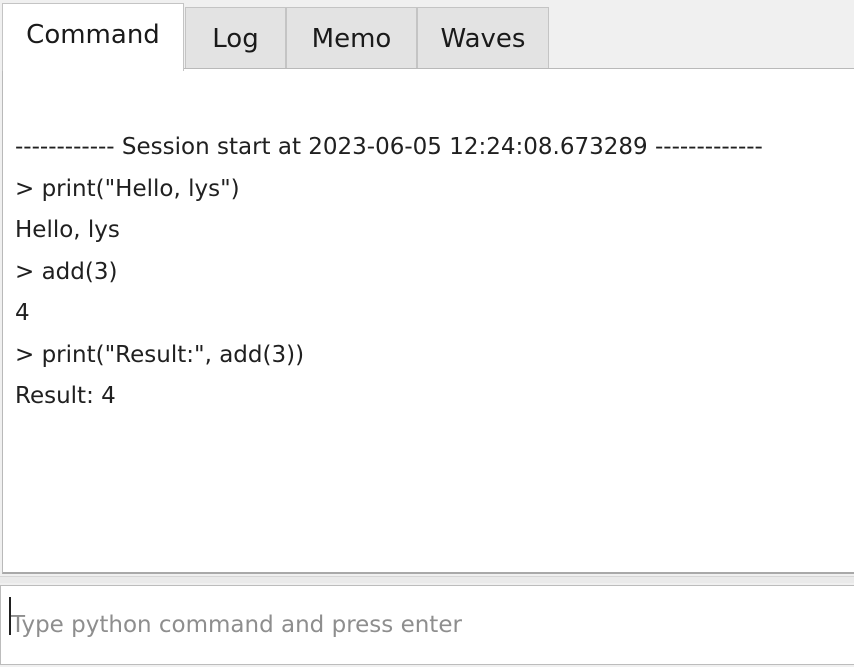  I want to click on console-result-line: Hello, lys, so click(67, 230).